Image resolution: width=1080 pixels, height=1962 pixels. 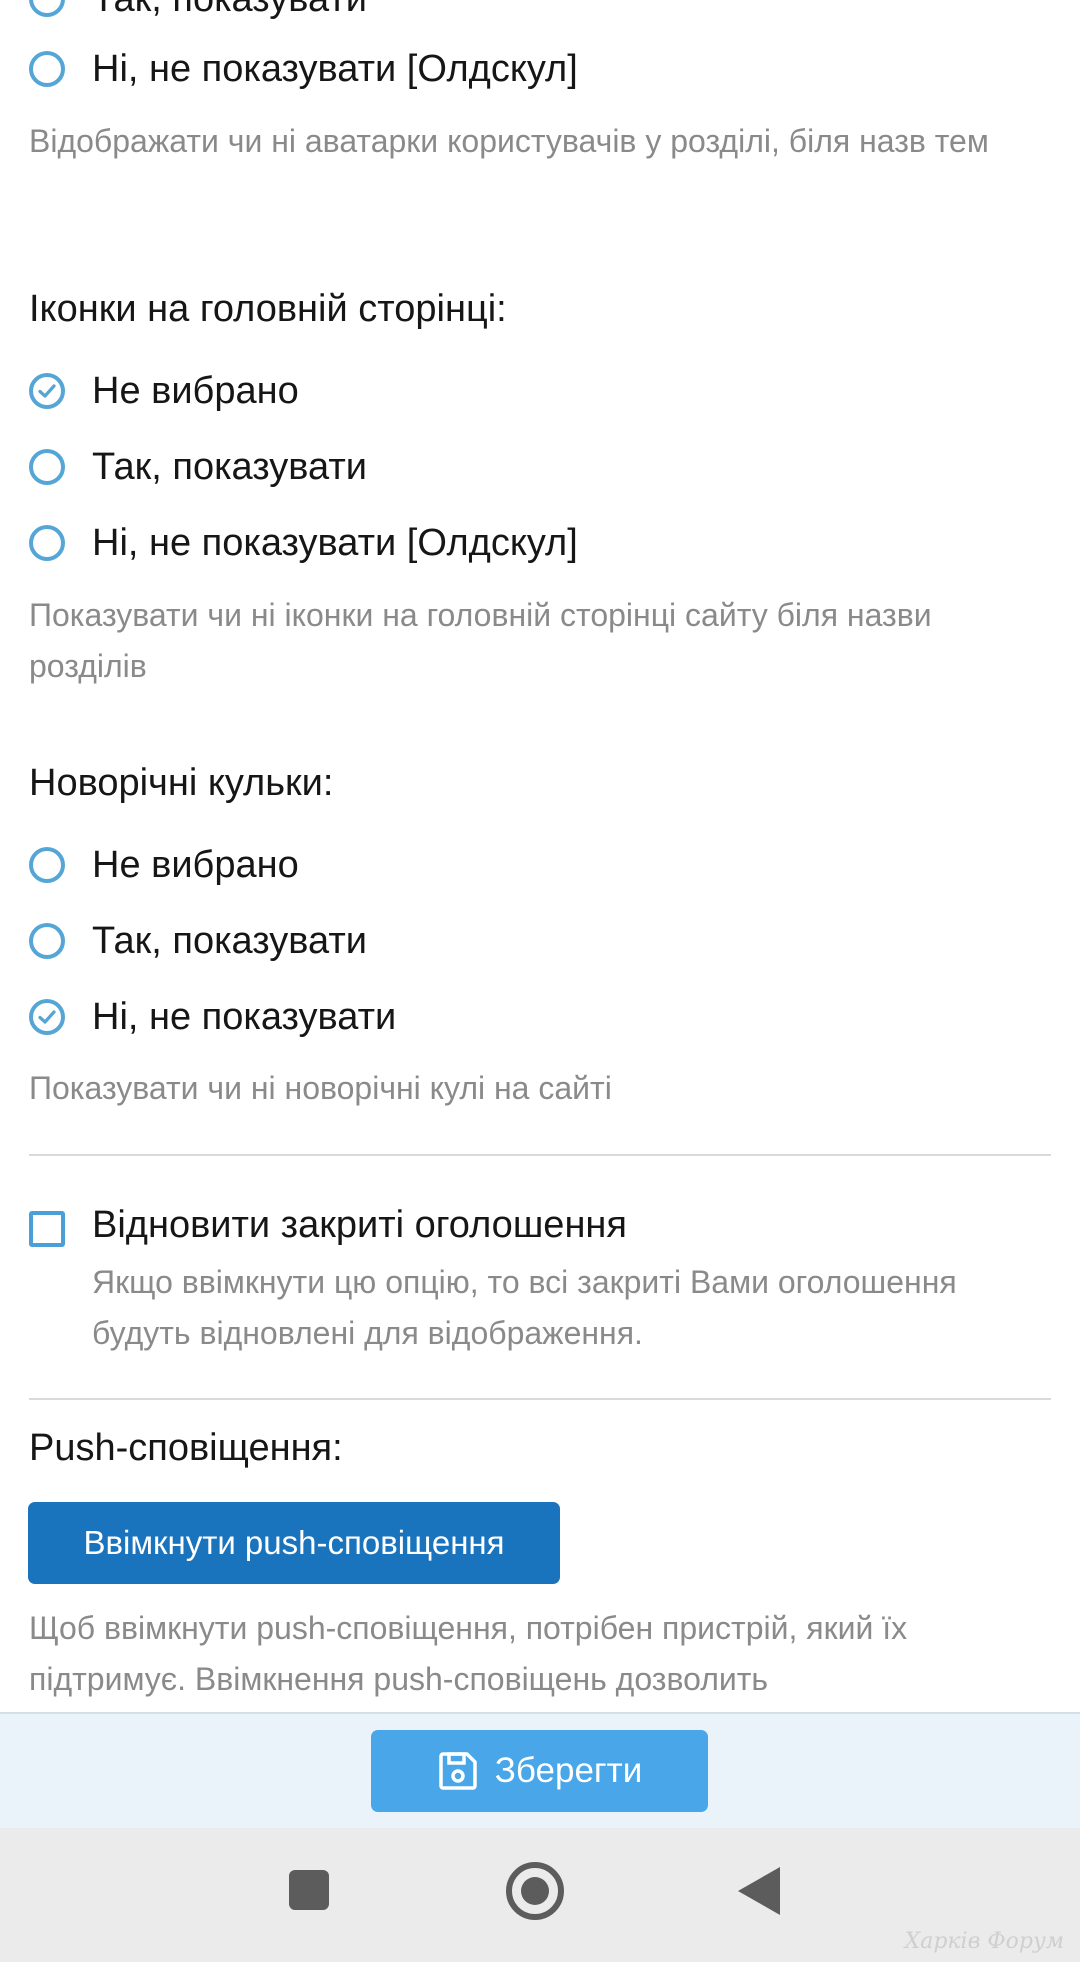 I want to click on save-bar: Зберегти, so click(x=540, y=1771).